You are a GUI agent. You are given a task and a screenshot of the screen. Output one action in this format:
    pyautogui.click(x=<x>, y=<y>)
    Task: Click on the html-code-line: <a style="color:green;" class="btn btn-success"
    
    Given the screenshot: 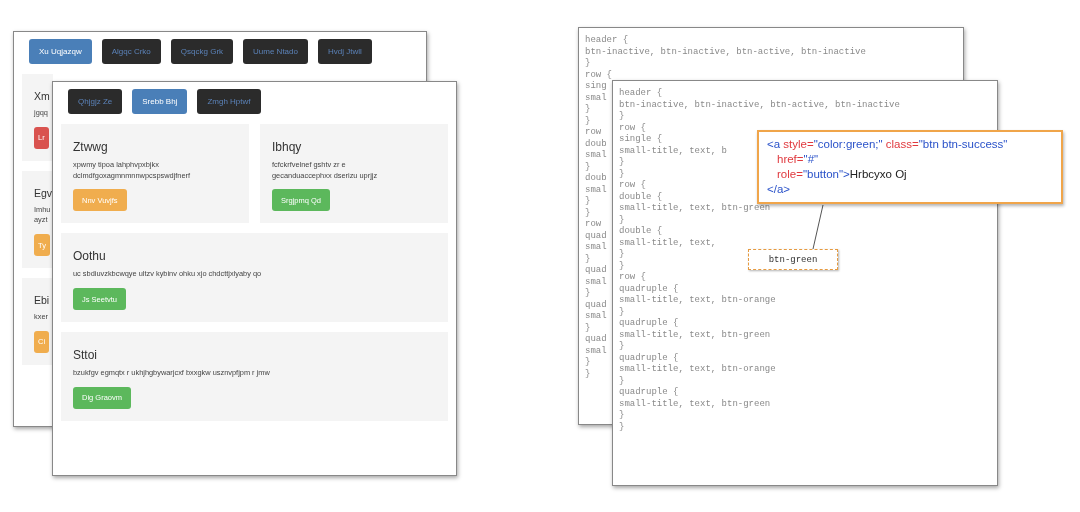 What is the action you would take?
    pyautogui.click(x=888, y=144)
    